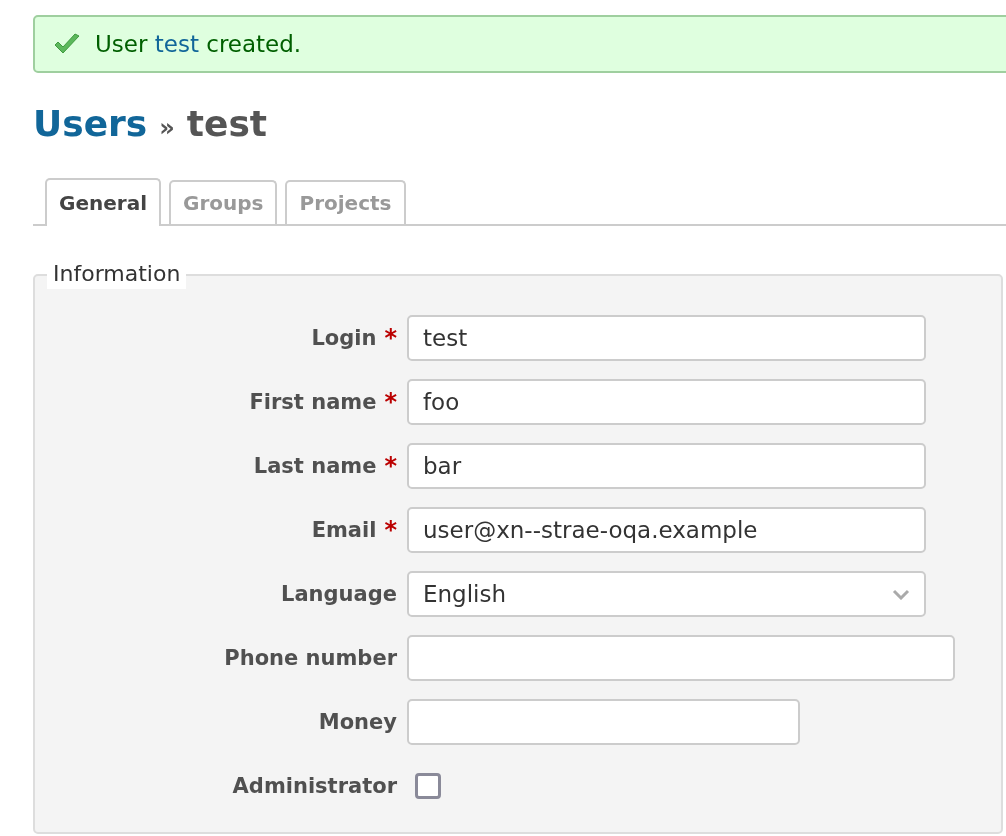 This screenshot has height=836, width=1006. What do you see at coordinates (666, 466) in the screenshot?
I see `text-field: bar` at bounding box center [666, 466].